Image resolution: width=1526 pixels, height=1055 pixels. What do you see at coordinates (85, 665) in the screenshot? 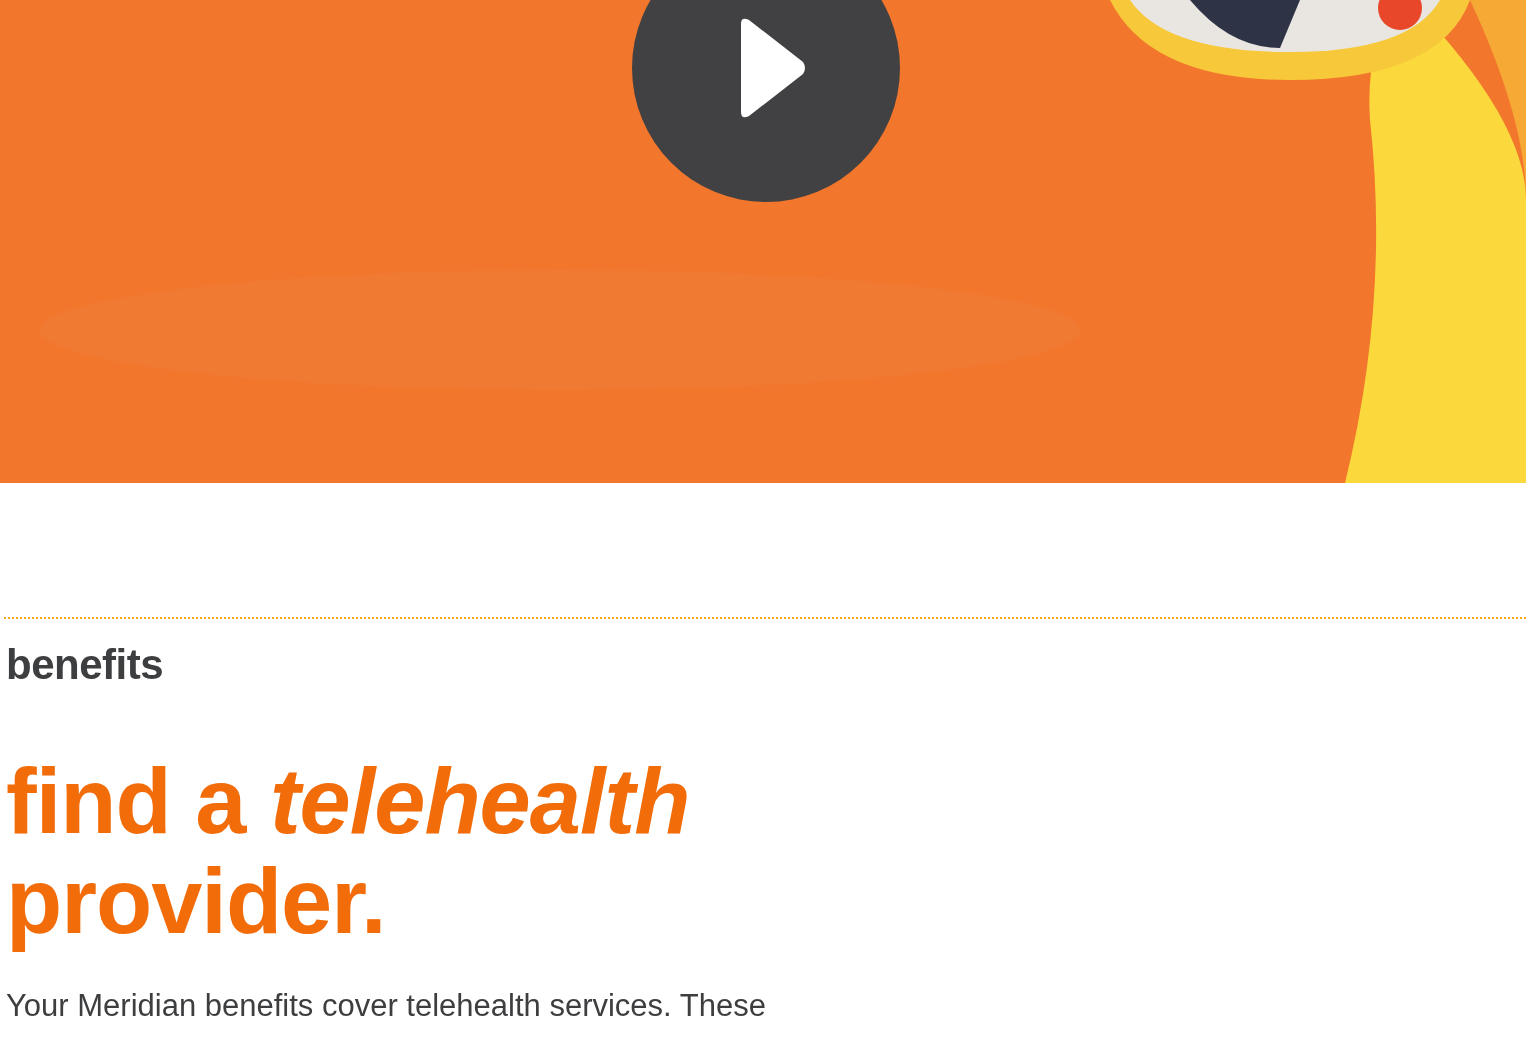
I see `section-label: benefits` at bounding box center [85, 665].